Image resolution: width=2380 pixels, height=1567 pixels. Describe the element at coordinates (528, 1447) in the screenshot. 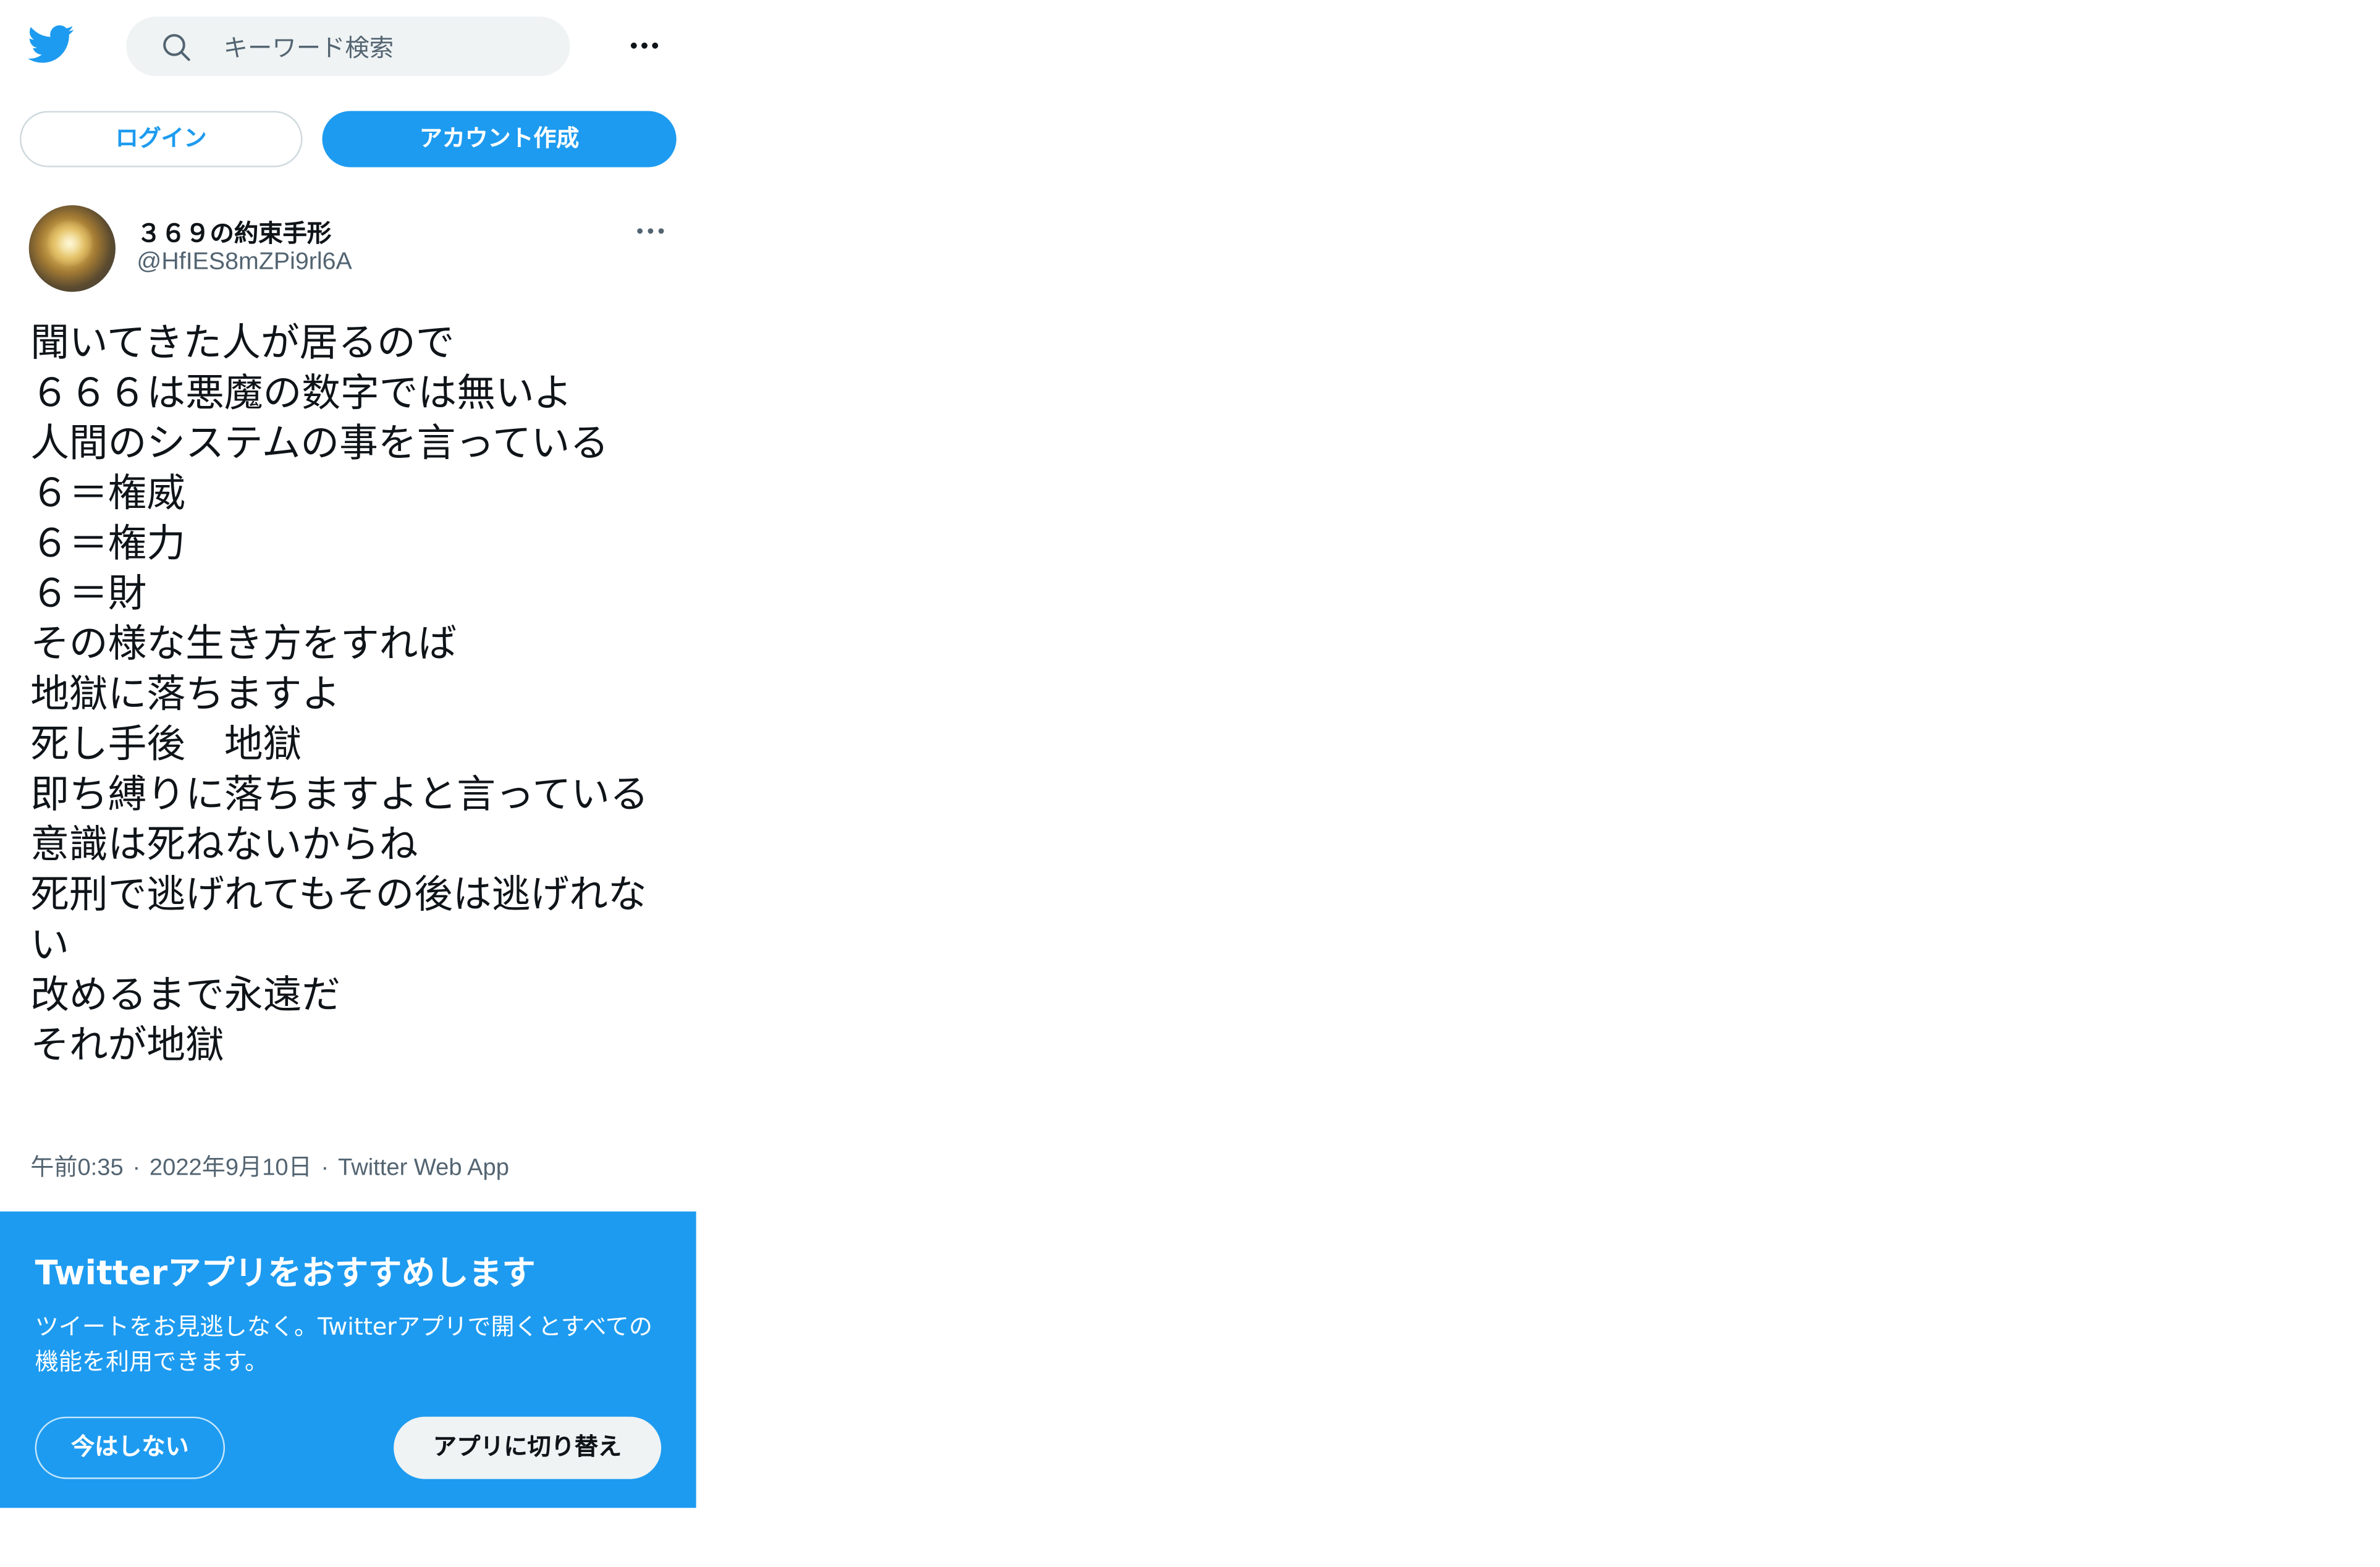

I see `switch-to-app-button: アプリに切り替え` at that location.